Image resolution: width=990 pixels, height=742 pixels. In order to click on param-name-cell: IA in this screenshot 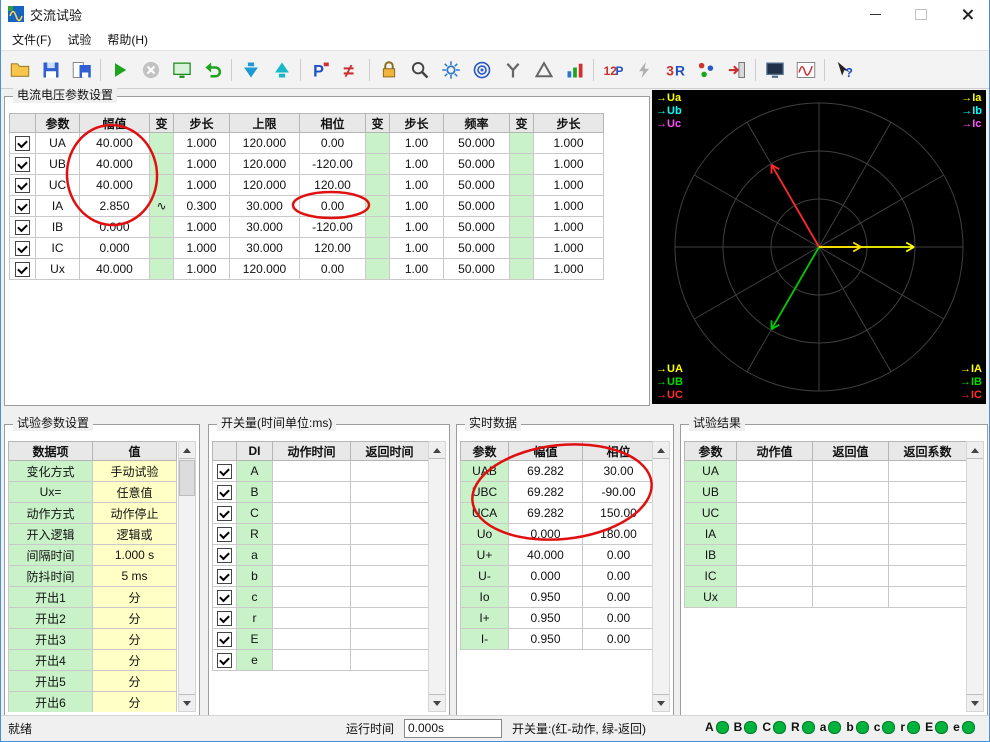, I will do `click(57, 206)`.